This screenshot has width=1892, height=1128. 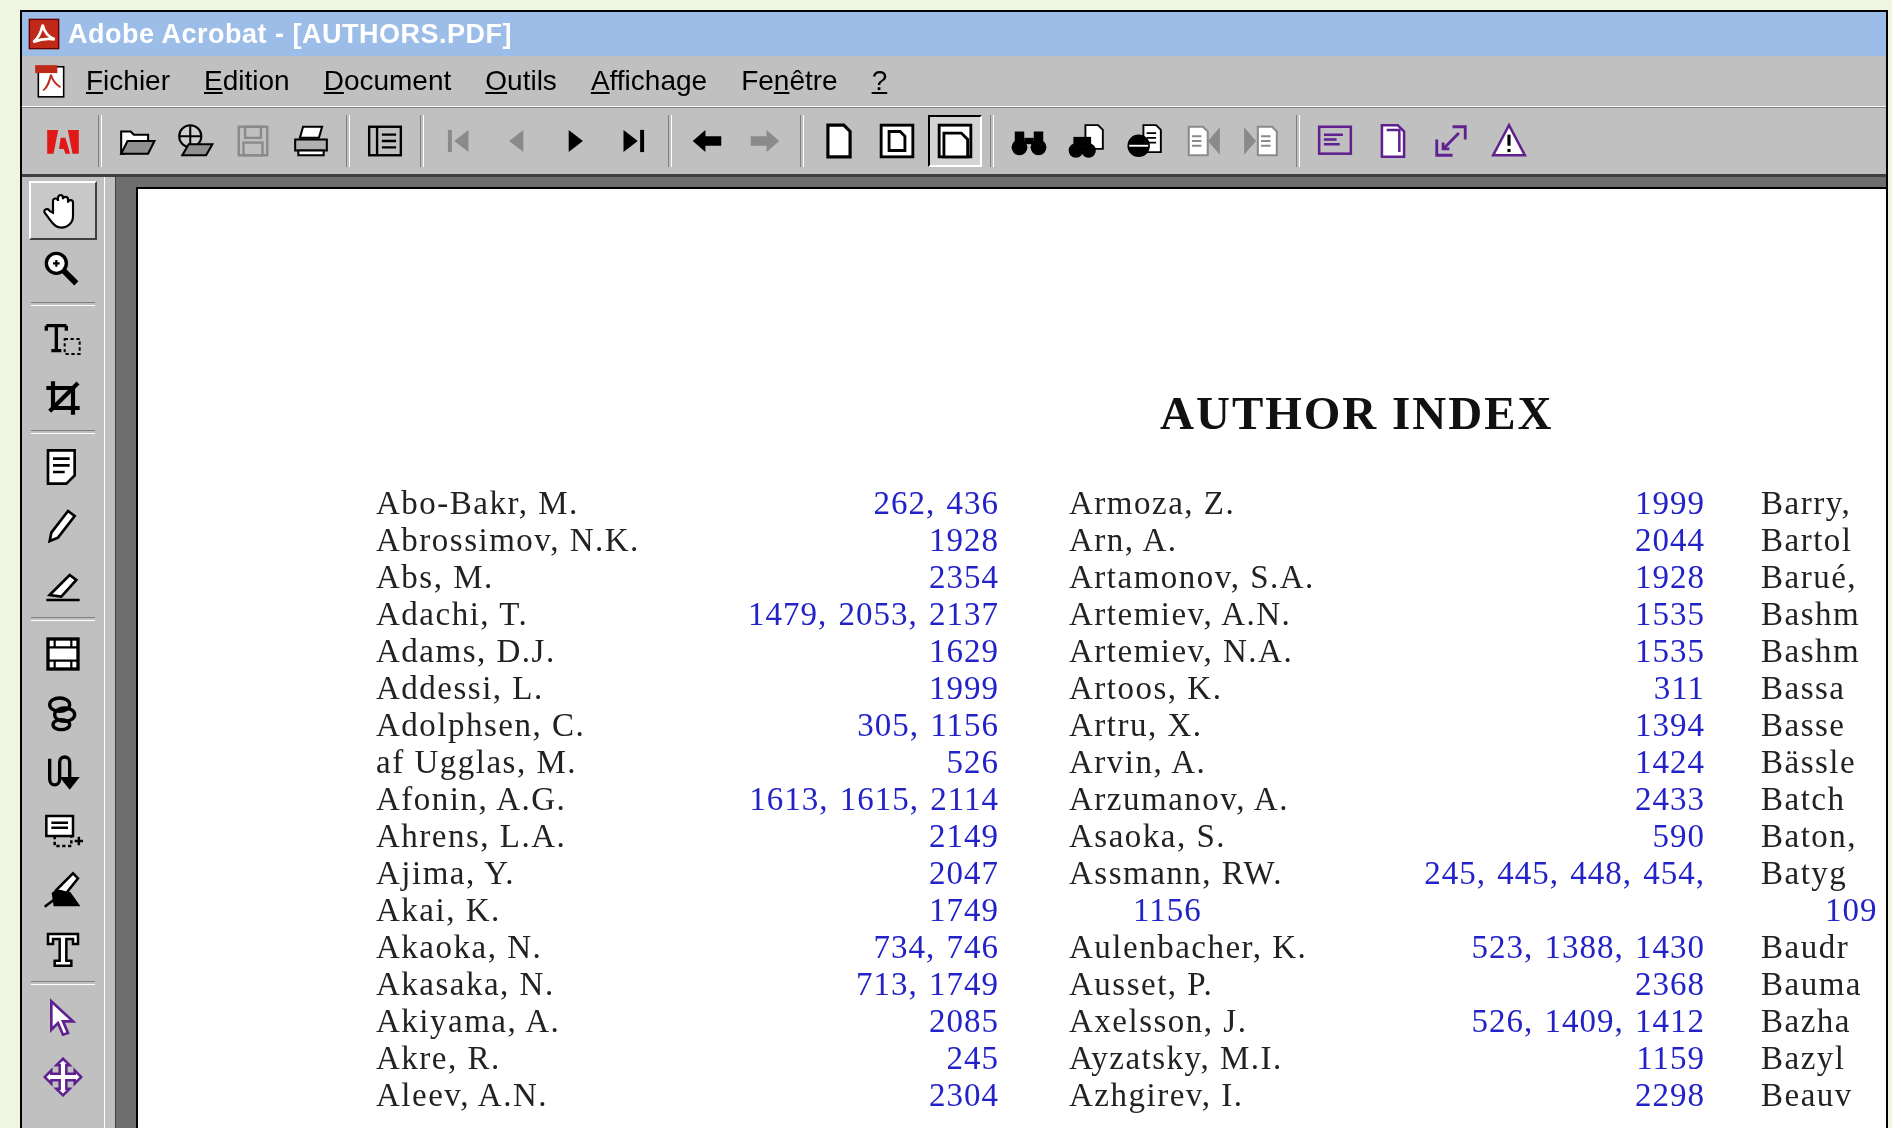 I want to click on page-numbers: 2354, so click(x=964, y=577).